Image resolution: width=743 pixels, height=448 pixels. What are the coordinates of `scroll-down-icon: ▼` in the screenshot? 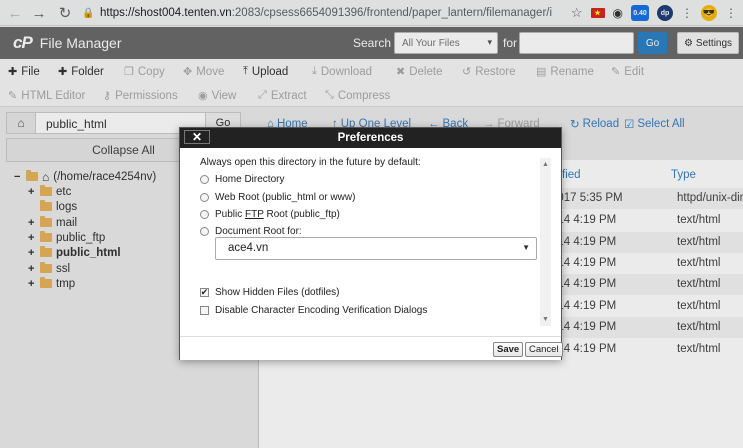 It's located at (545, 319).